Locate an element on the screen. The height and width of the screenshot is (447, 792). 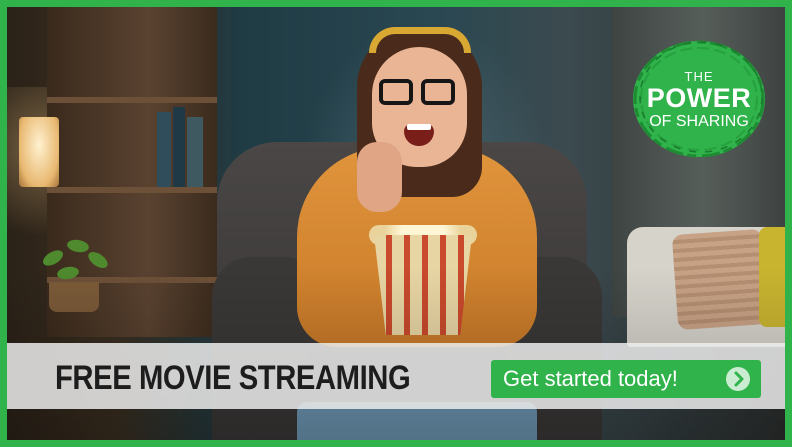
badge-text: THE POWER OF SHARING is located at coordinates (699, 99).